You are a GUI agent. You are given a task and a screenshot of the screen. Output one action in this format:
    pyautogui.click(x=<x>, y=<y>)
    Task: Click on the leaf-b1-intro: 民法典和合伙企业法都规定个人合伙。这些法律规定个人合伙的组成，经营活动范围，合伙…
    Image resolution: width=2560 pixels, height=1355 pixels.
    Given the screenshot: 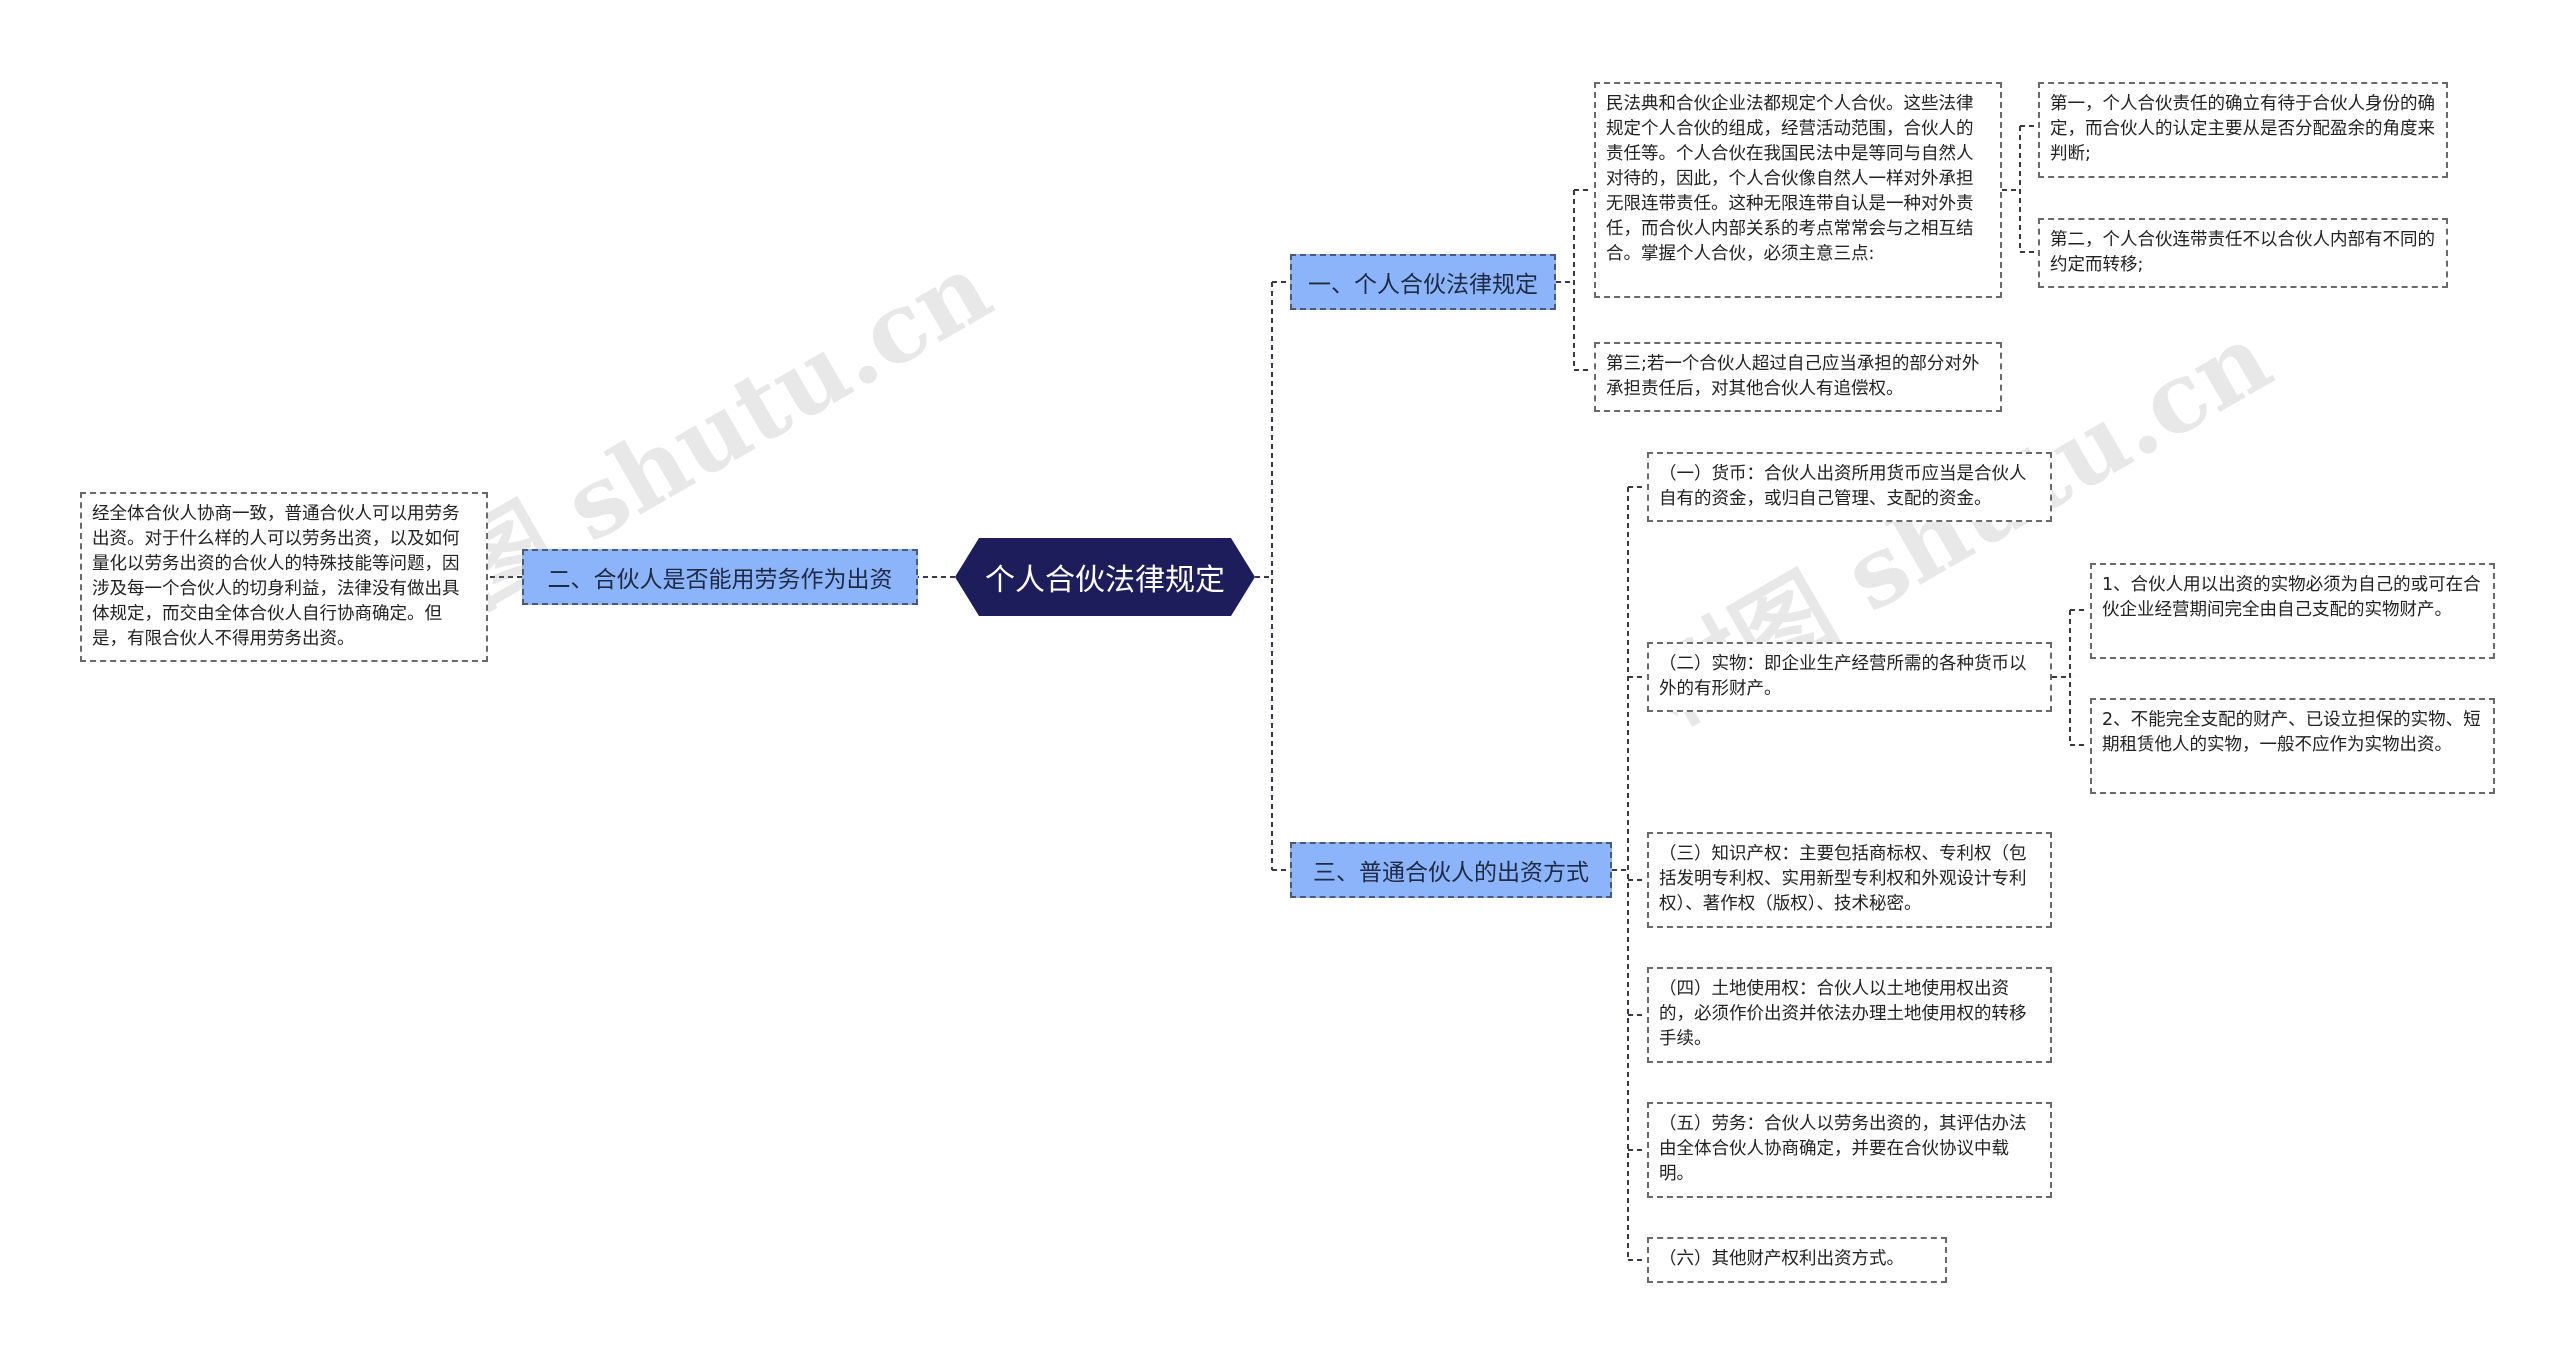 What is the action you would take?
    pyautogui.click(x=1798, y=190)
    